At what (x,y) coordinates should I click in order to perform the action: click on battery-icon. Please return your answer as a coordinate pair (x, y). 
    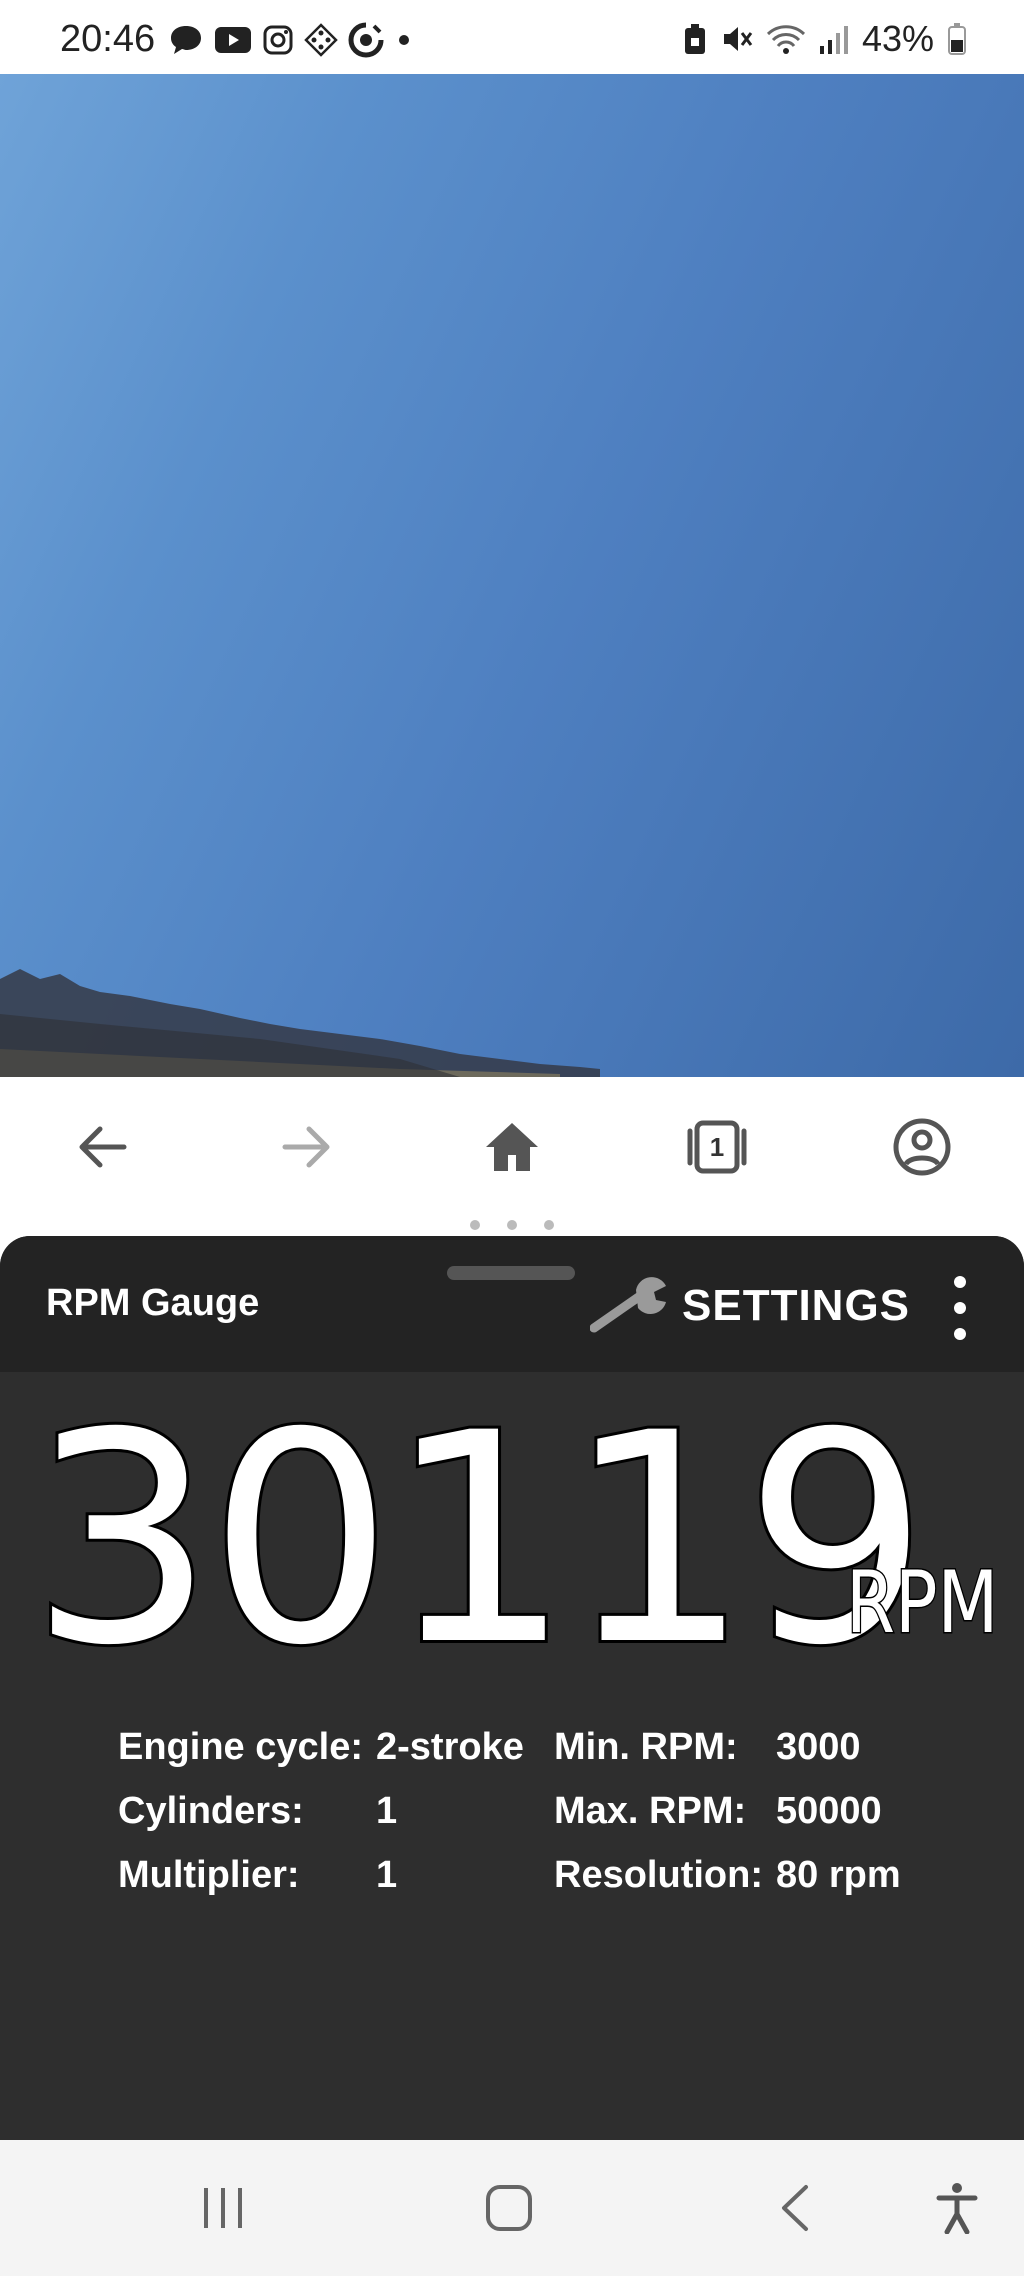
    Looking at the image, I should click on (957, 39).